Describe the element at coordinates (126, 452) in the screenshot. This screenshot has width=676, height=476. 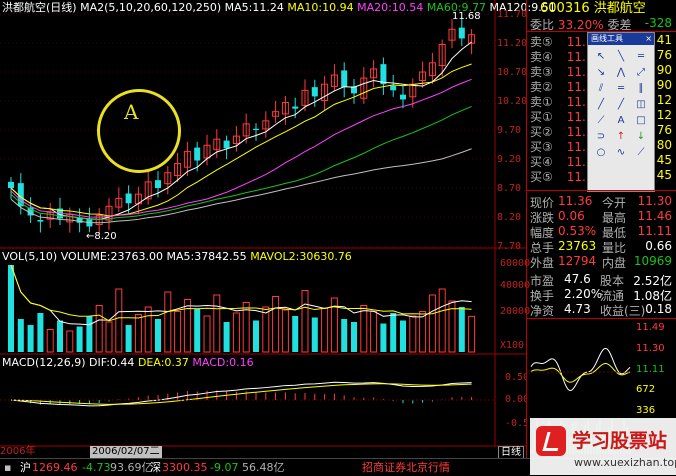
I see `date-cursor-label: 2006/02/07二` at that location.